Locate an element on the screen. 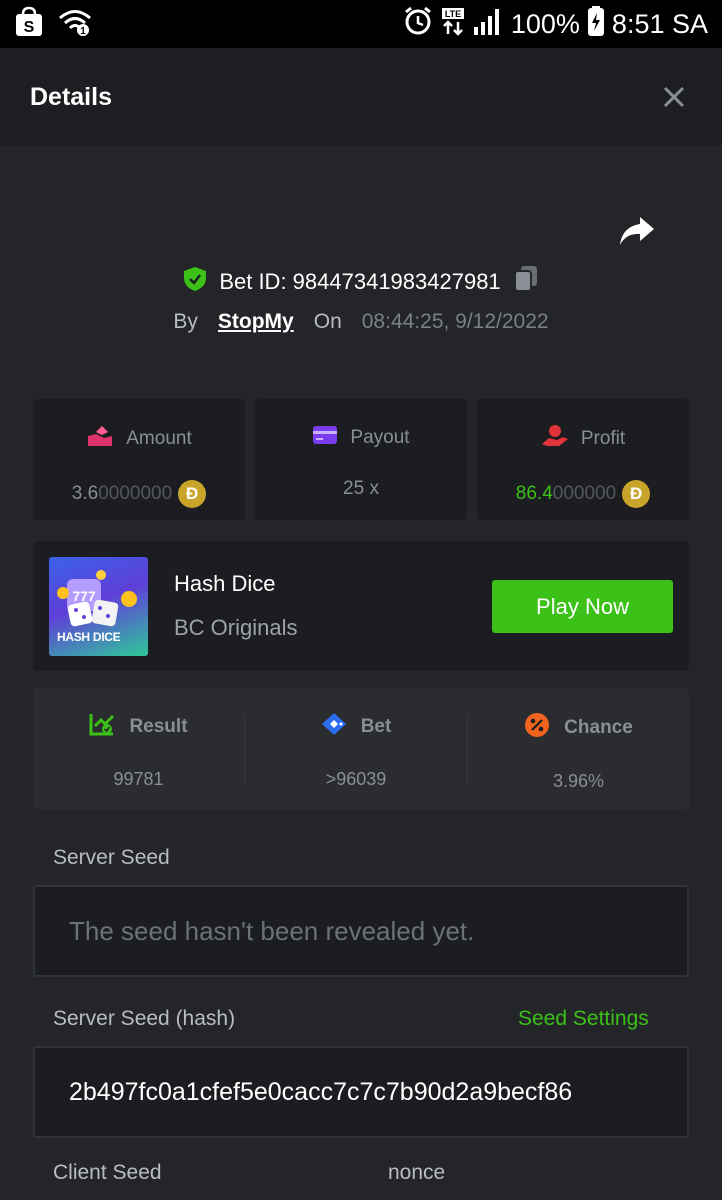 This screenshot has width=722, height=1200. shield-check-icon is located at coordinates (195, 282).